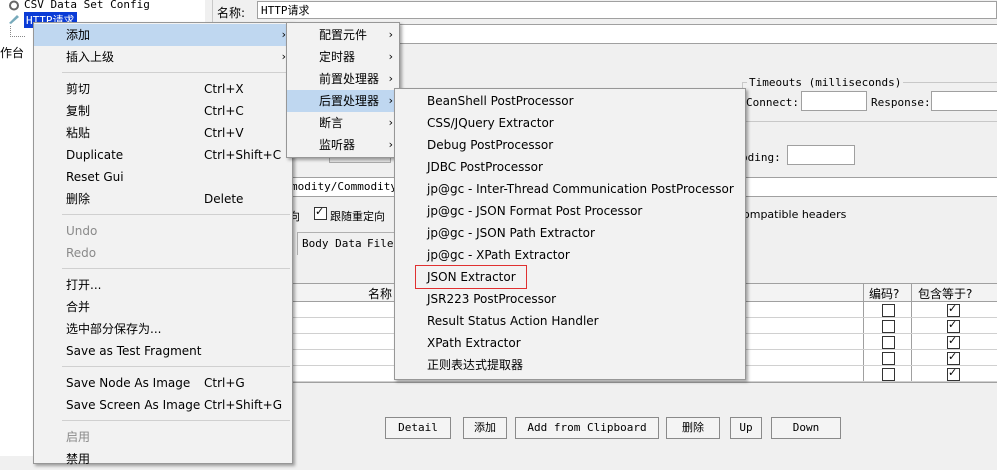 The height and width of the screenshot is (470, 997). What do you see at coordinates (343, 79) in the screenshot?
I see `add-submenu-item-2: 前置处理器 ›` at bounding box center [343, 79].